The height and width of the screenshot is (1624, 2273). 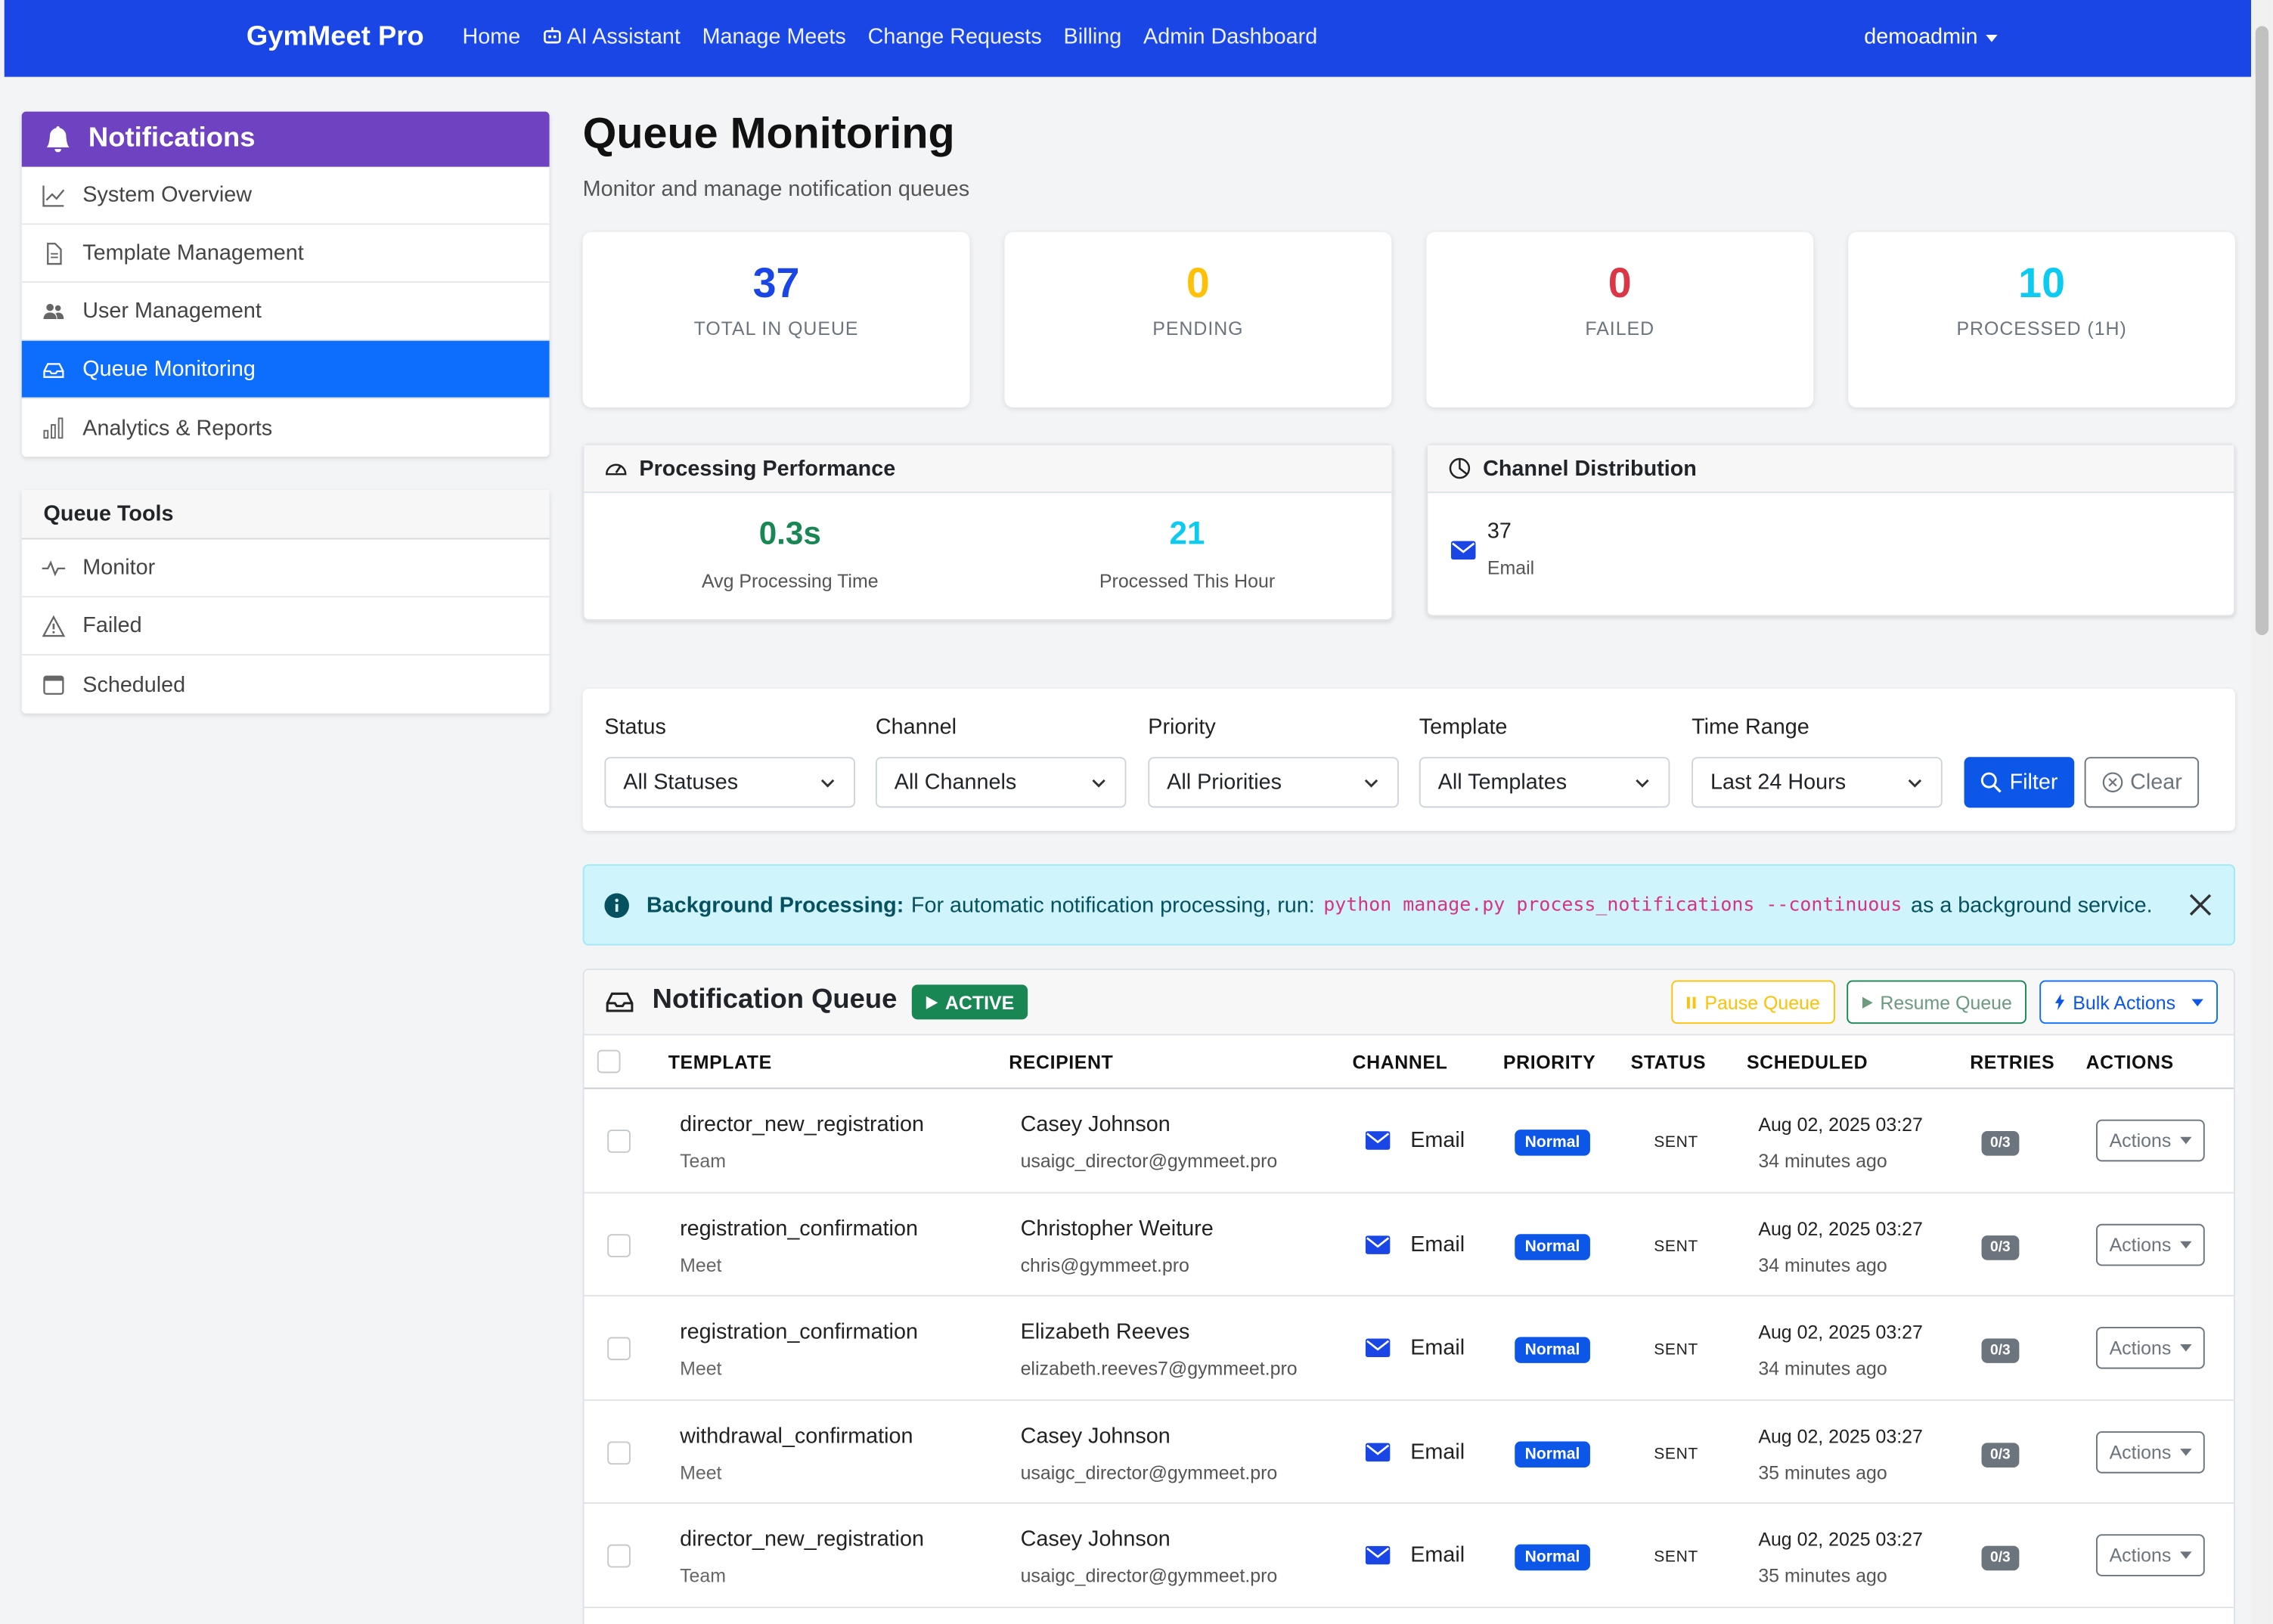 I want to click on nav-billing: Billing, so click(x=1093, y=37).